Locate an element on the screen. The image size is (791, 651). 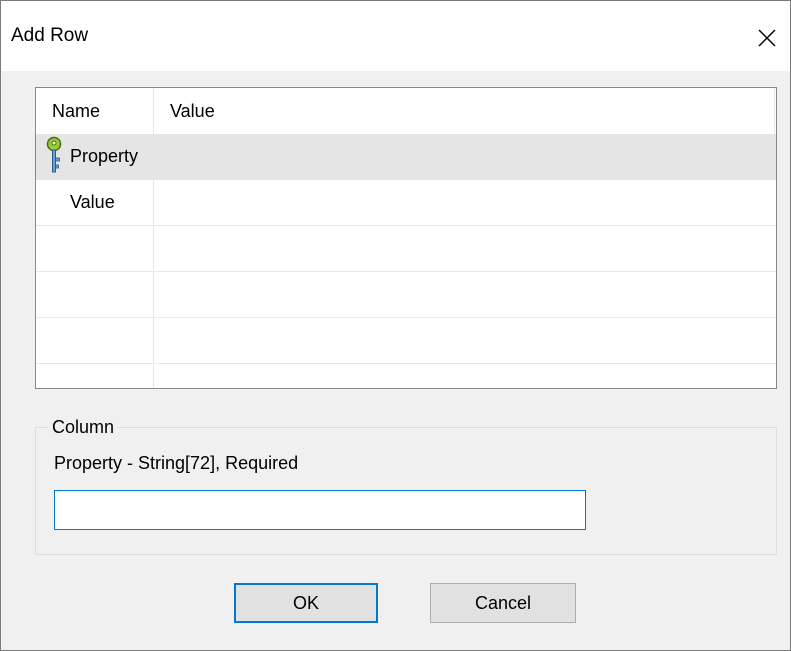
row-name-label: Value is located at coordinates (92, 202).